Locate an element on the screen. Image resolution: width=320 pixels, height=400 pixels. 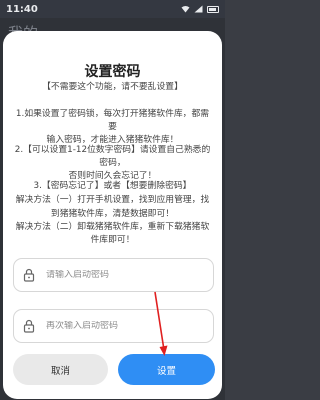
dialog-instruction-2: 2.【可以设置1-12位数字密码】请设置自己熟悉的密码， 否则时间久会忘记了！ is located at coordinates (112, 163).